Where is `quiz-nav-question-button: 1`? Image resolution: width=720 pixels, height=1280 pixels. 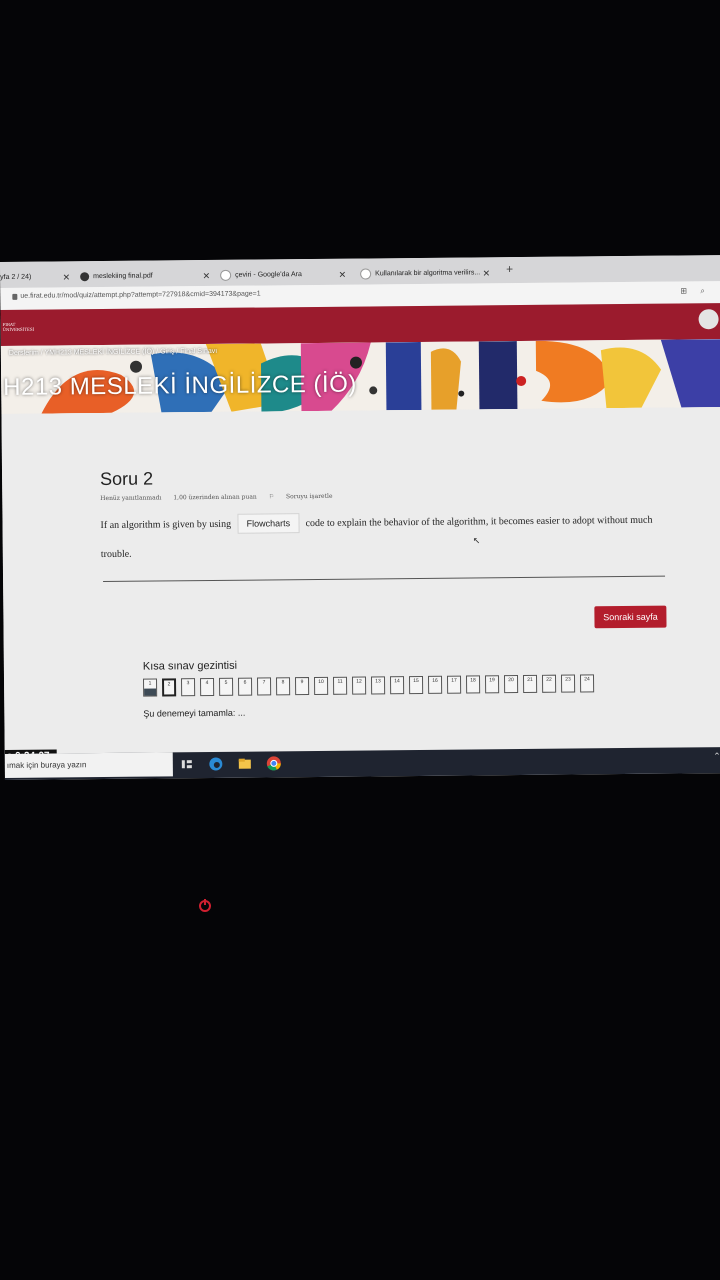
quiz-nav-question-button: 1 is located at coordinates (150, 687).